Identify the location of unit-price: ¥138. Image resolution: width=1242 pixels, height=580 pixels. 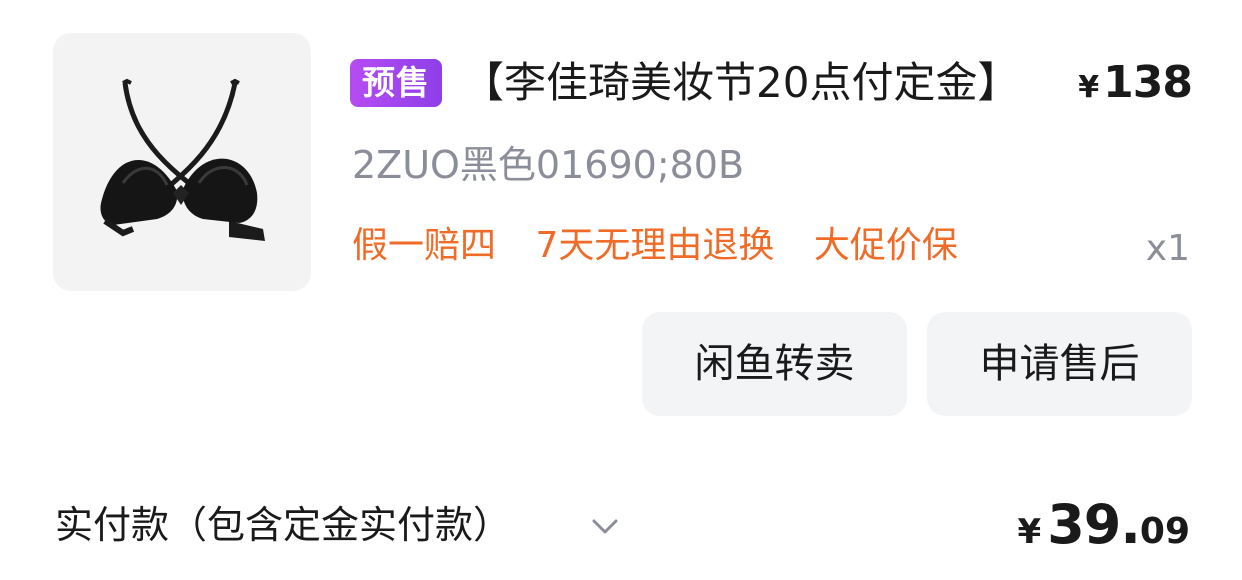
(1135, 87).